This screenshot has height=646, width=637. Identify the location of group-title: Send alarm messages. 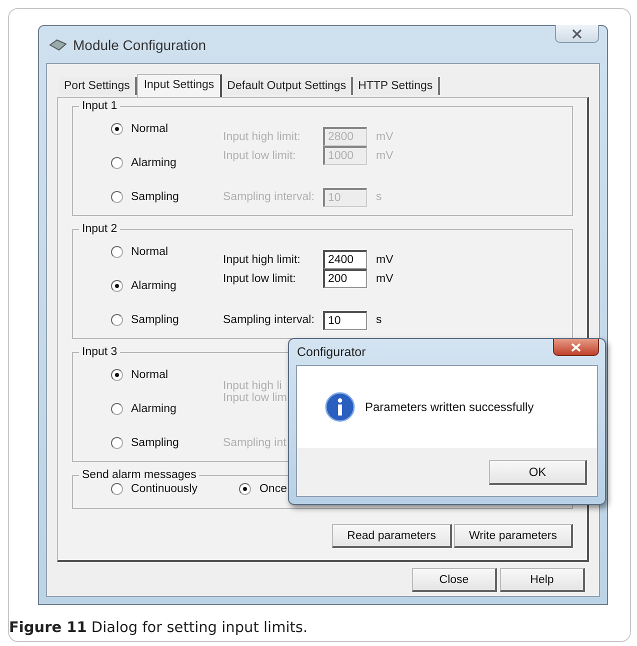
(139, 475).